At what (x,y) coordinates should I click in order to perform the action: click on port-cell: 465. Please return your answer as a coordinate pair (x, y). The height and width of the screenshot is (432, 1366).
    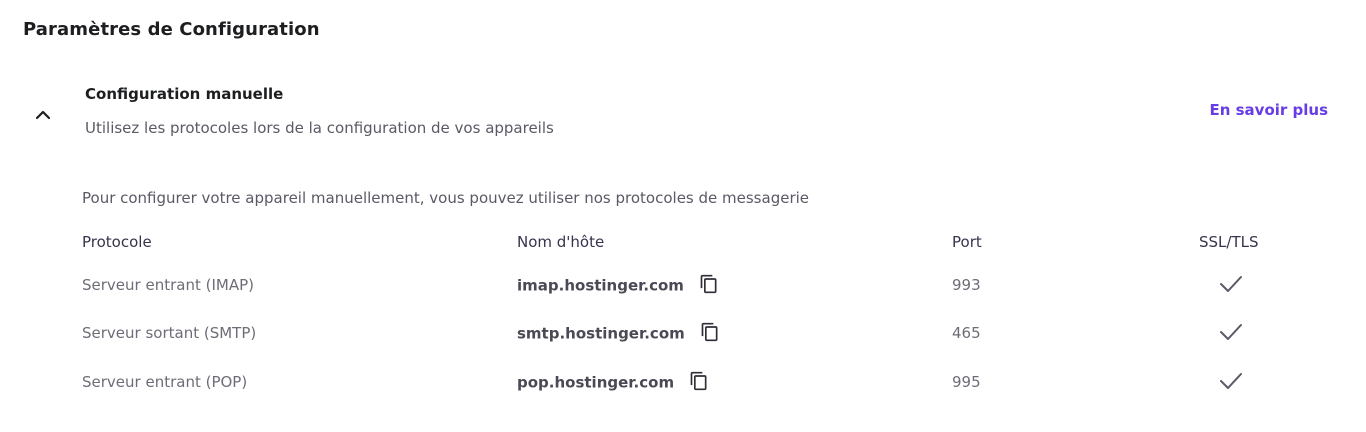
    Looking at the image, I should click on (966, 333).